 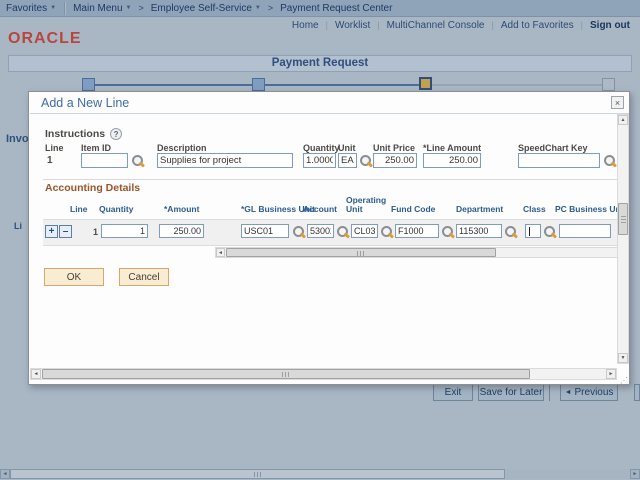 What do you see at coordinates (96, 148) in the screenshot?
I see `item-id-label: Item ID` at bounding box center [96, 148].